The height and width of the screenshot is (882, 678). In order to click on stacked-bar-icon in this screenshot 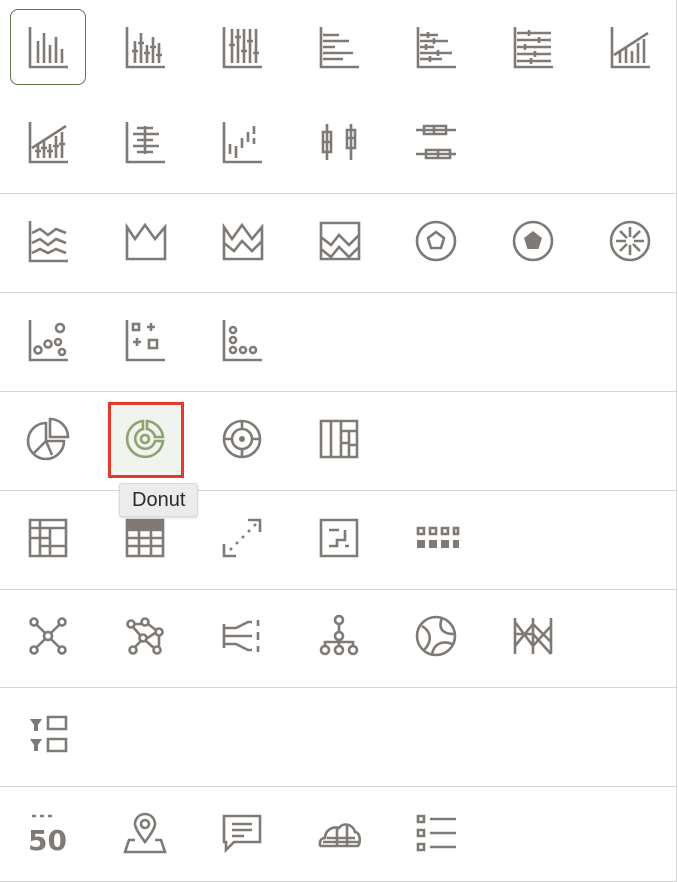, I will do `click(145, 48)`.